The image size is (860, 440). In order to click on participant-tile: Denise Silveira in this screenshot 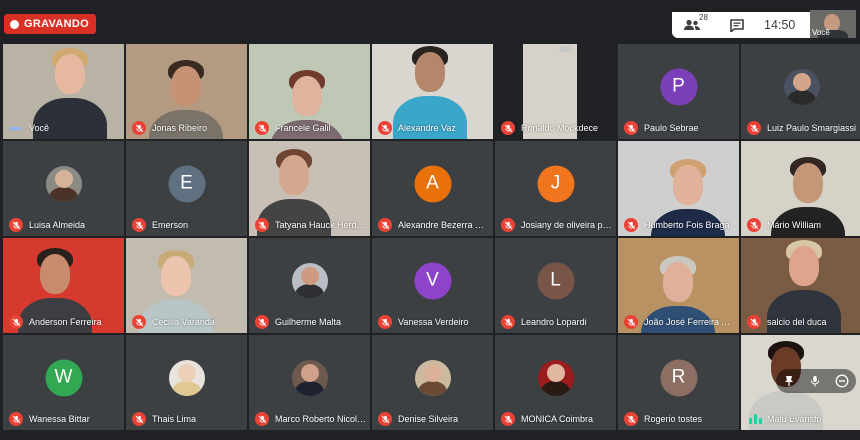, I will do `click(432, 382)`.